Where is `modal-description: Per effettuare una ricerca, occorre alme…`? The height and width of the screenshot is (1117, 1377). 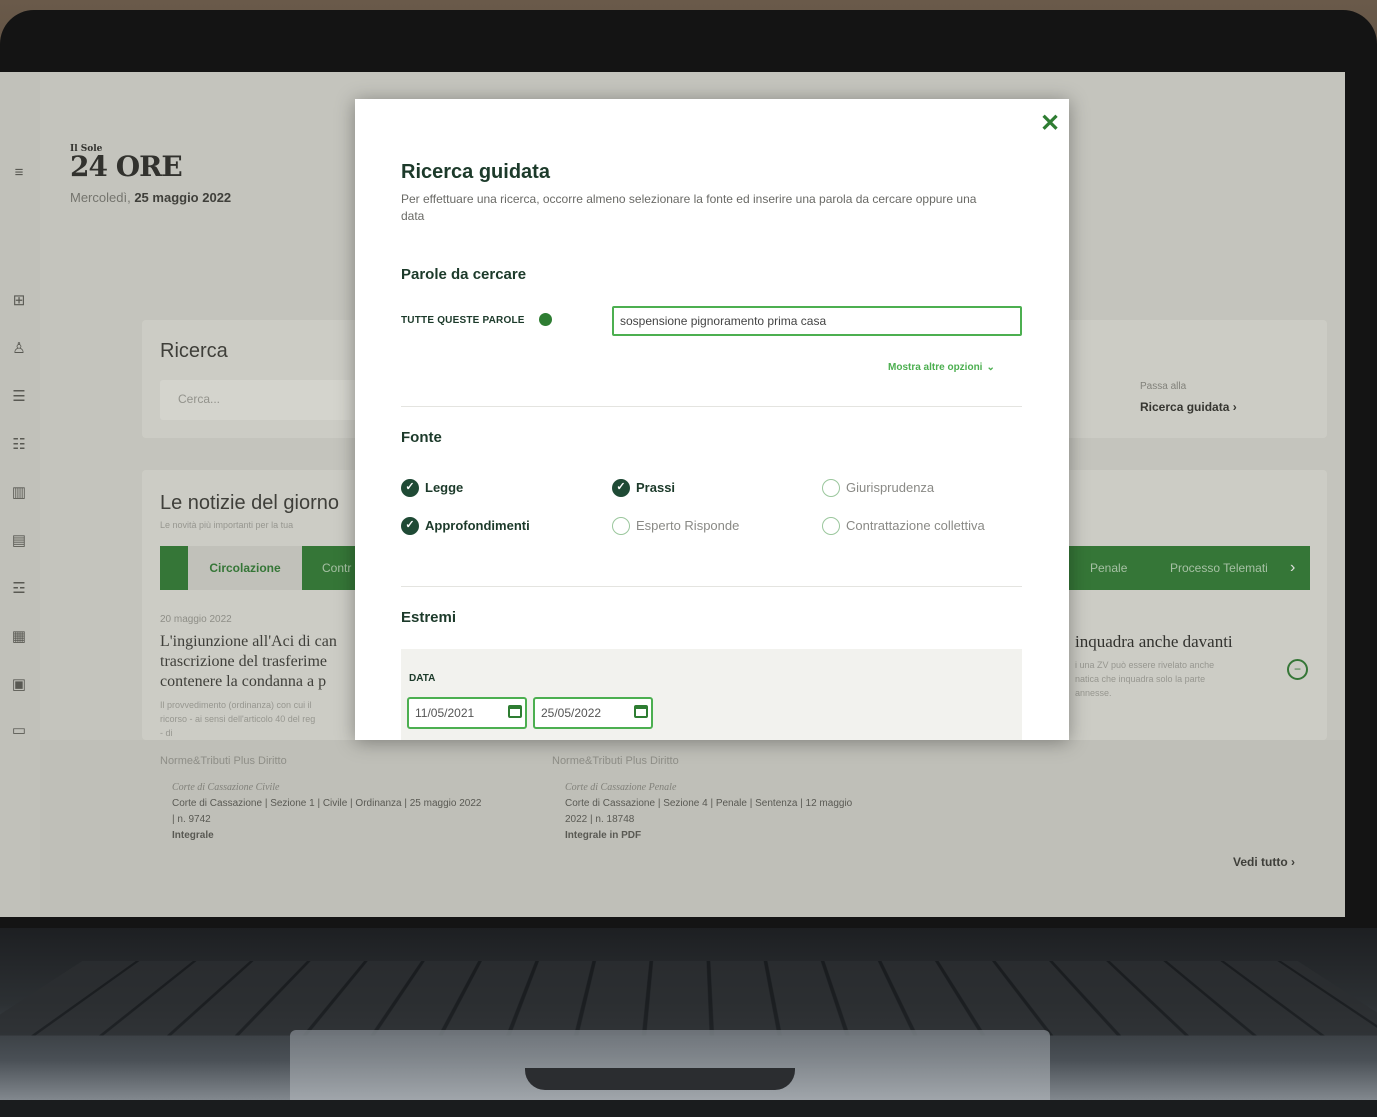 modal-description: Per effettuare una ricerca, occorre alme… is located at coordinates (689, 207).